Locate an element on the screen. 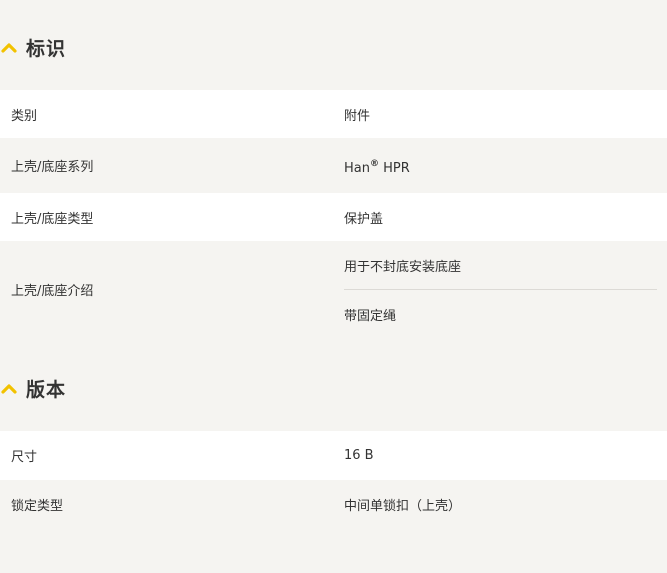 The width and height of the screenshot is (667, 573). section-title: 版本 is located at coordinates (46, 389).